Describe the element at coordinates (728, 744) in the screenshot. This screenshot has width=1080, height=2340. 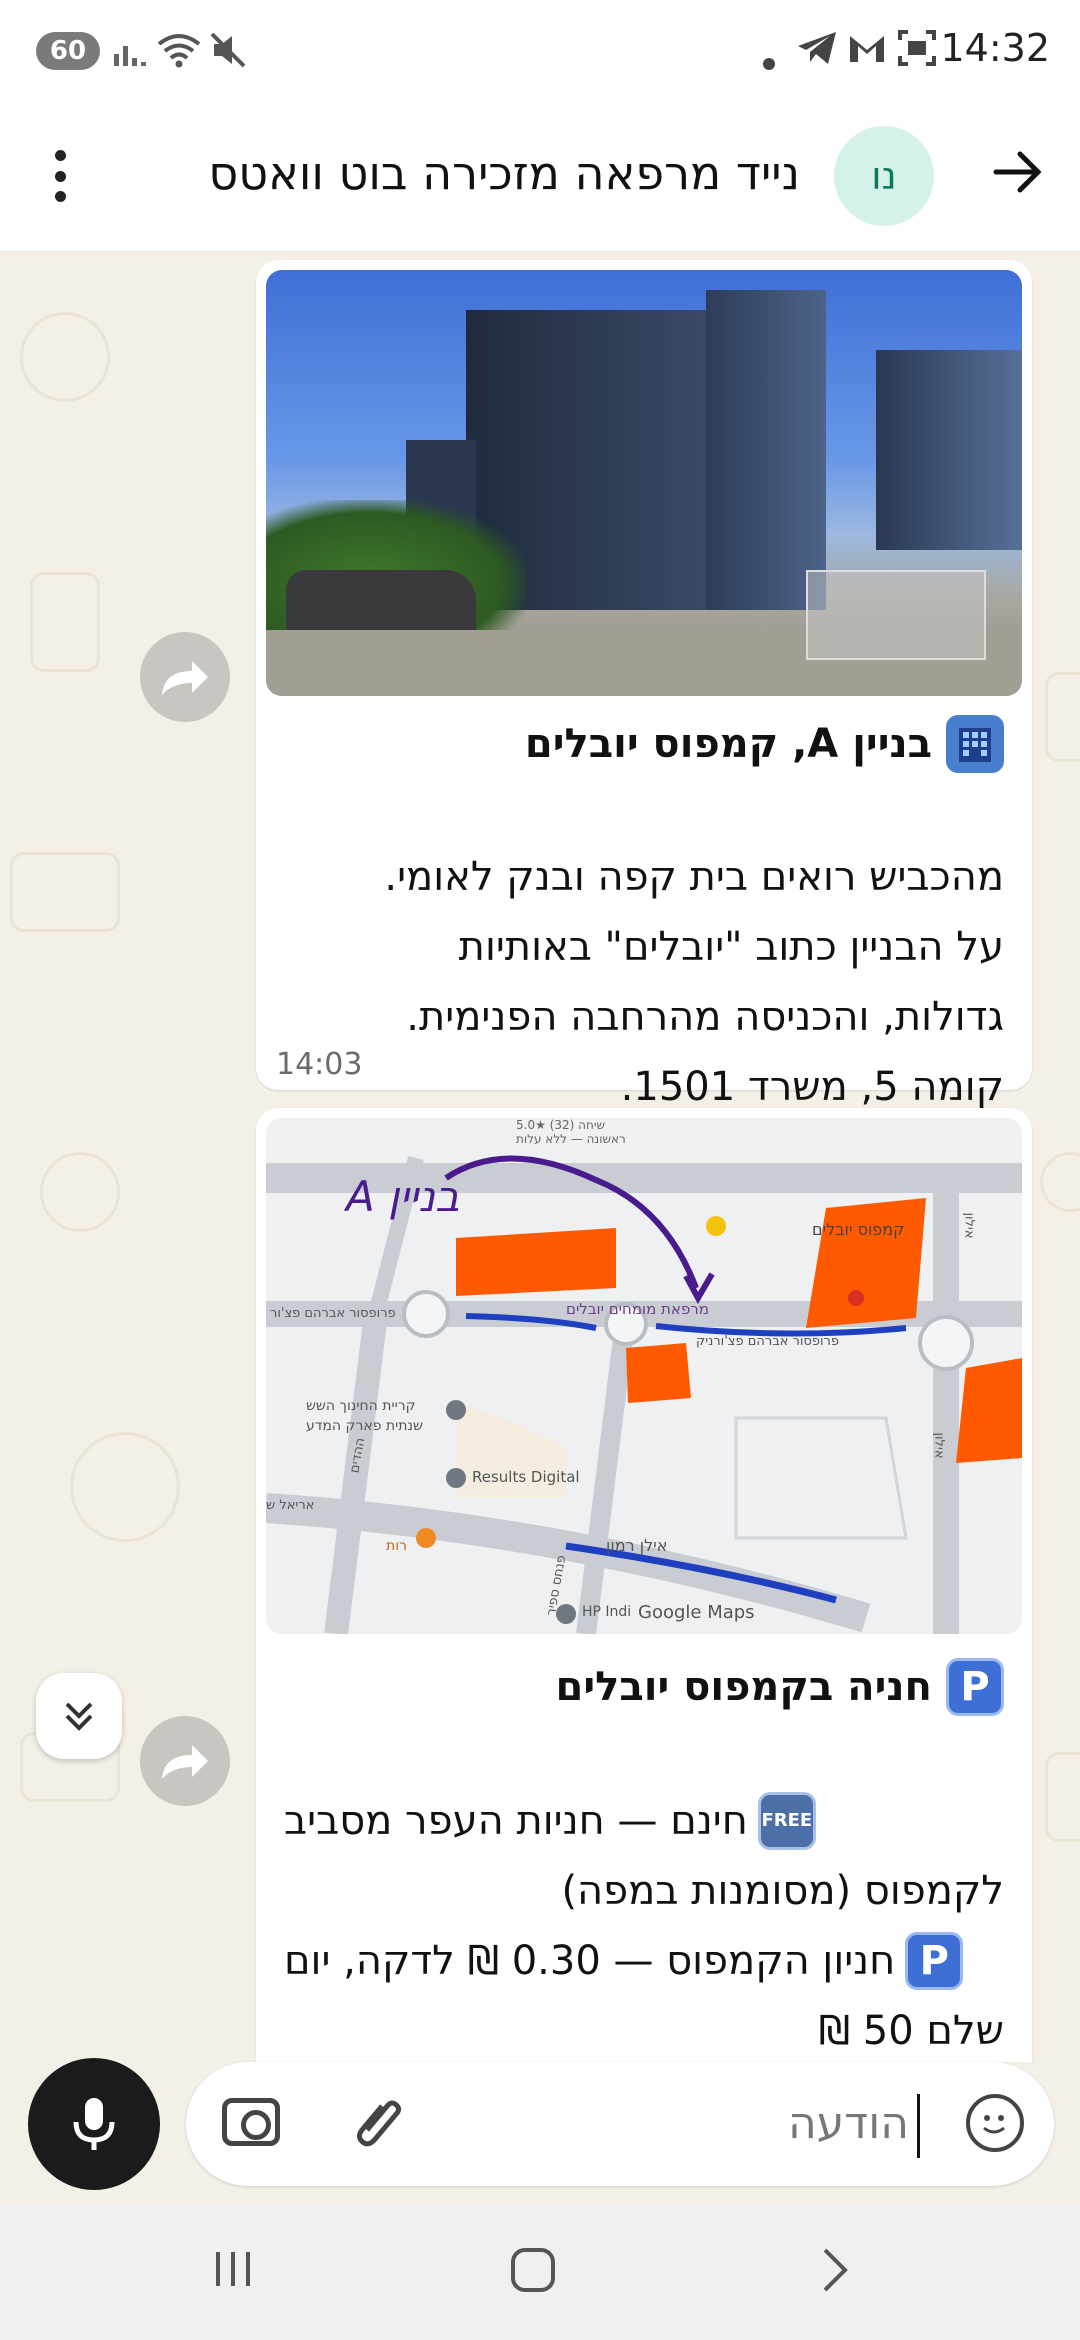
I see `message-title-text: בניין A, קמפוס יובלים` at that location.